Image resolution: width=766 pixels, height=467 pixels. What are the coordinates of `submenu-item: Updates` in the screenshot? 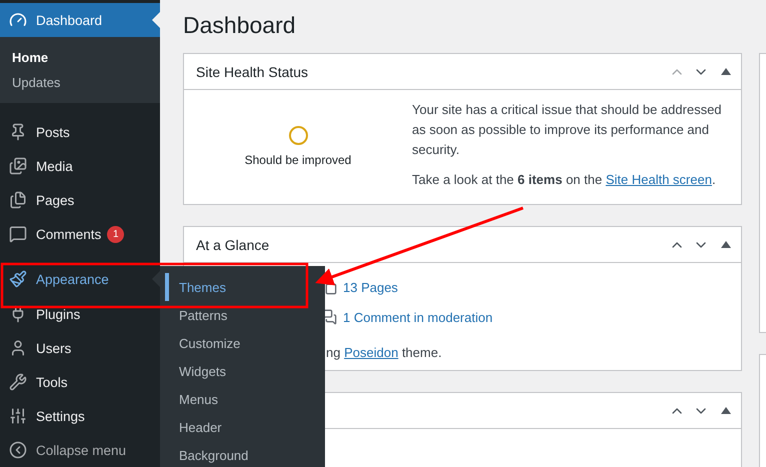 It's located at (80, 82).